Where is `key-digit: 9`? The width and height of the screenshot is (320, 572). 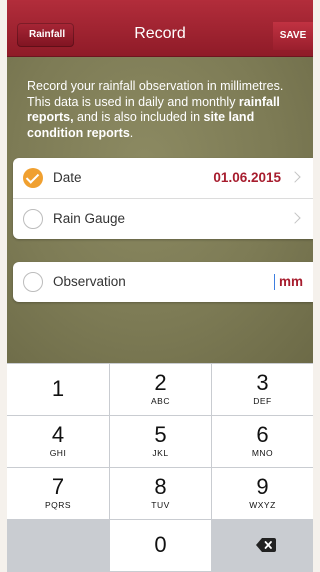
key-digit: 9 is located at coordinates (262, 486).